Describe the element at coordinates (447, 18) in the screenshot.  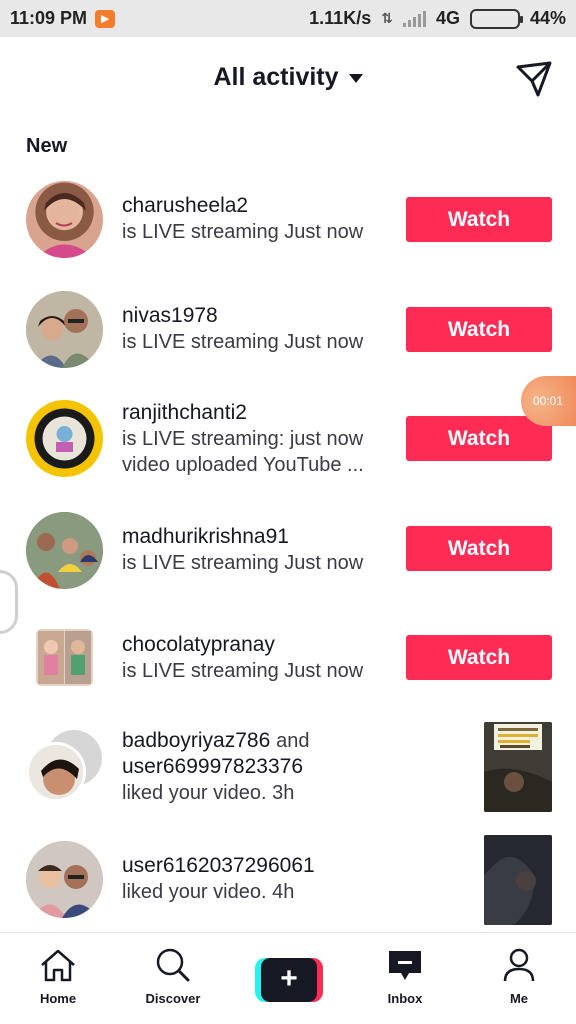
I see `network-type: 4G` at that location.